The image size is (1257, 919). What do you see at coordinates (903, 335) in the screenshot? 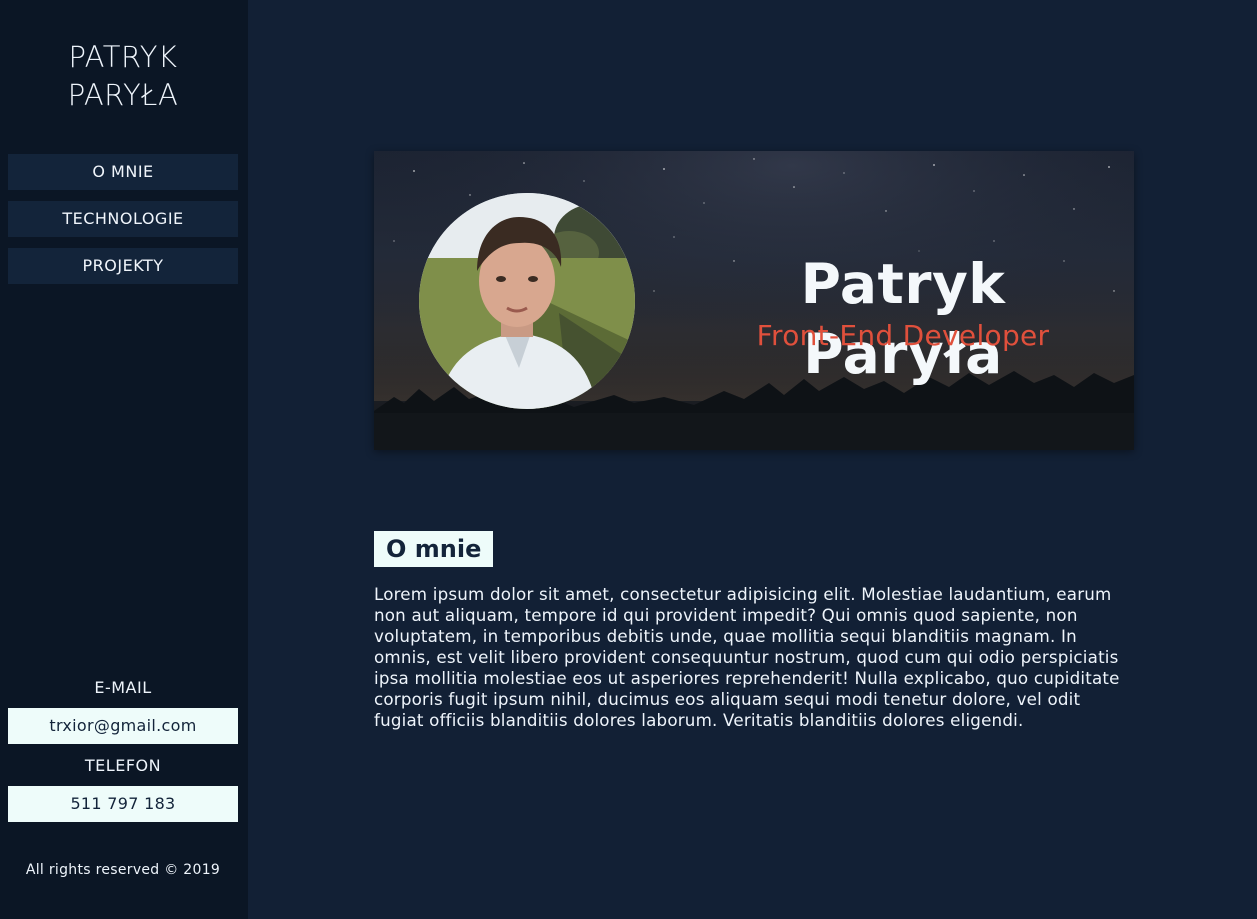
I see `hero-role: Front-End Developer` at bounding box center [903, 335].